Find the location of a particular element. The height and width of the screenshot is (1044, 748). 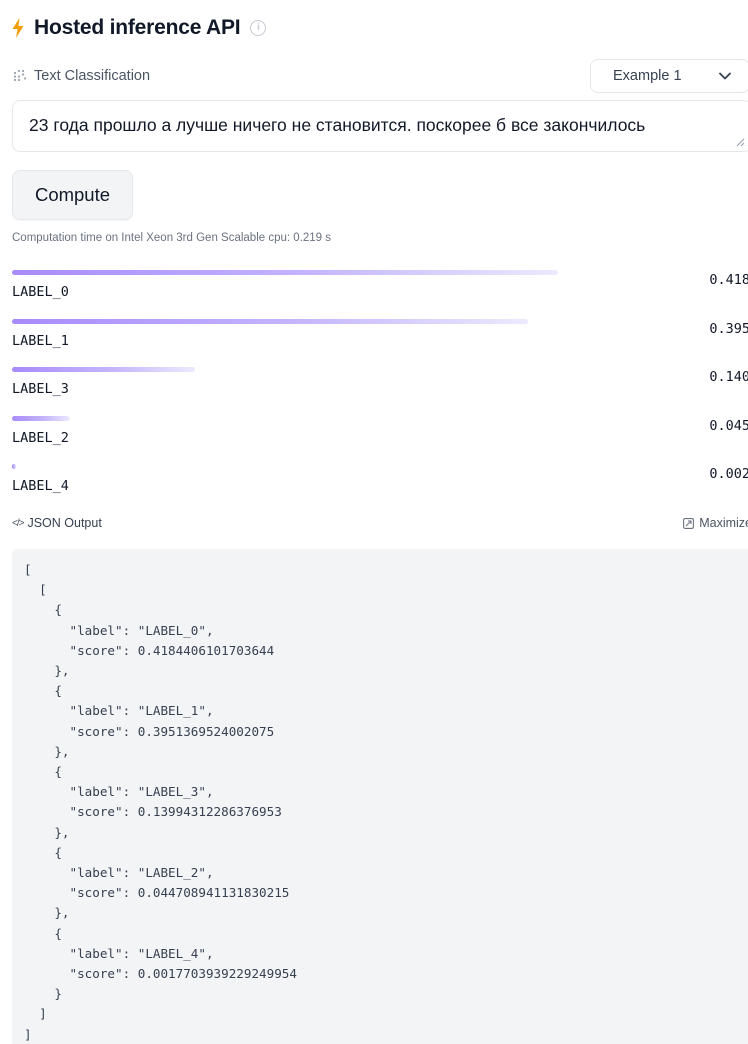

maximize-button: Maximize is located at coordinates (715, 523).